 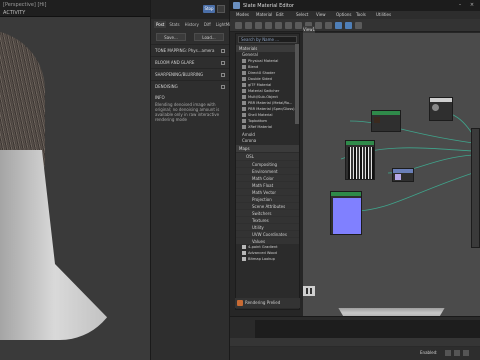 I want to click on assign-material-icon, so click(x=258, y=25).